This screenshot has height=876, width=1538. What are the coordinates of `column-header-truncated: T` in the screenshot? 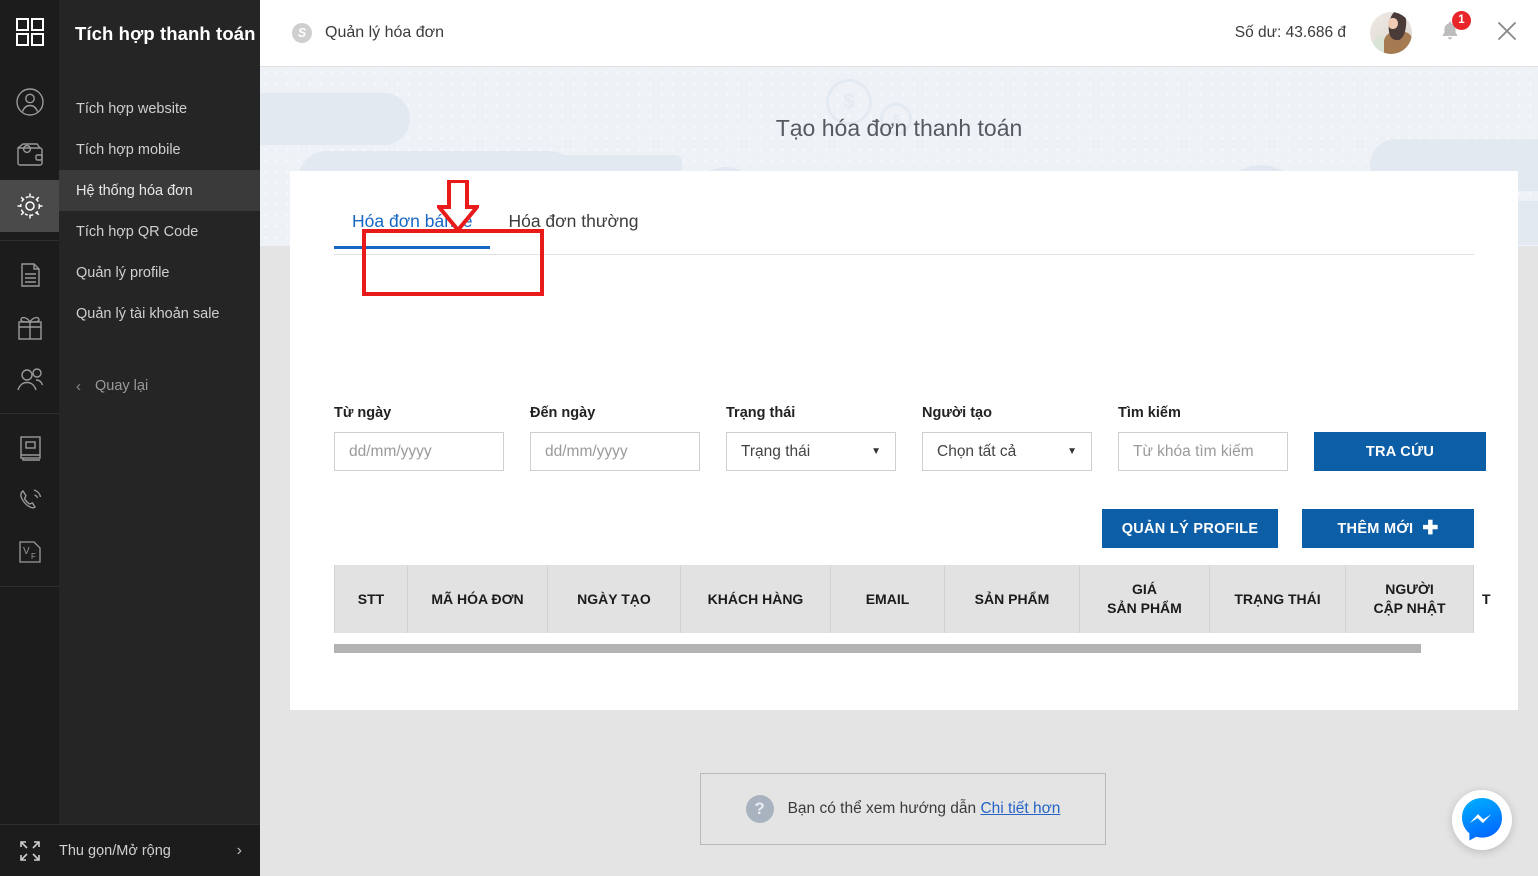 It's located at (1489, 599).